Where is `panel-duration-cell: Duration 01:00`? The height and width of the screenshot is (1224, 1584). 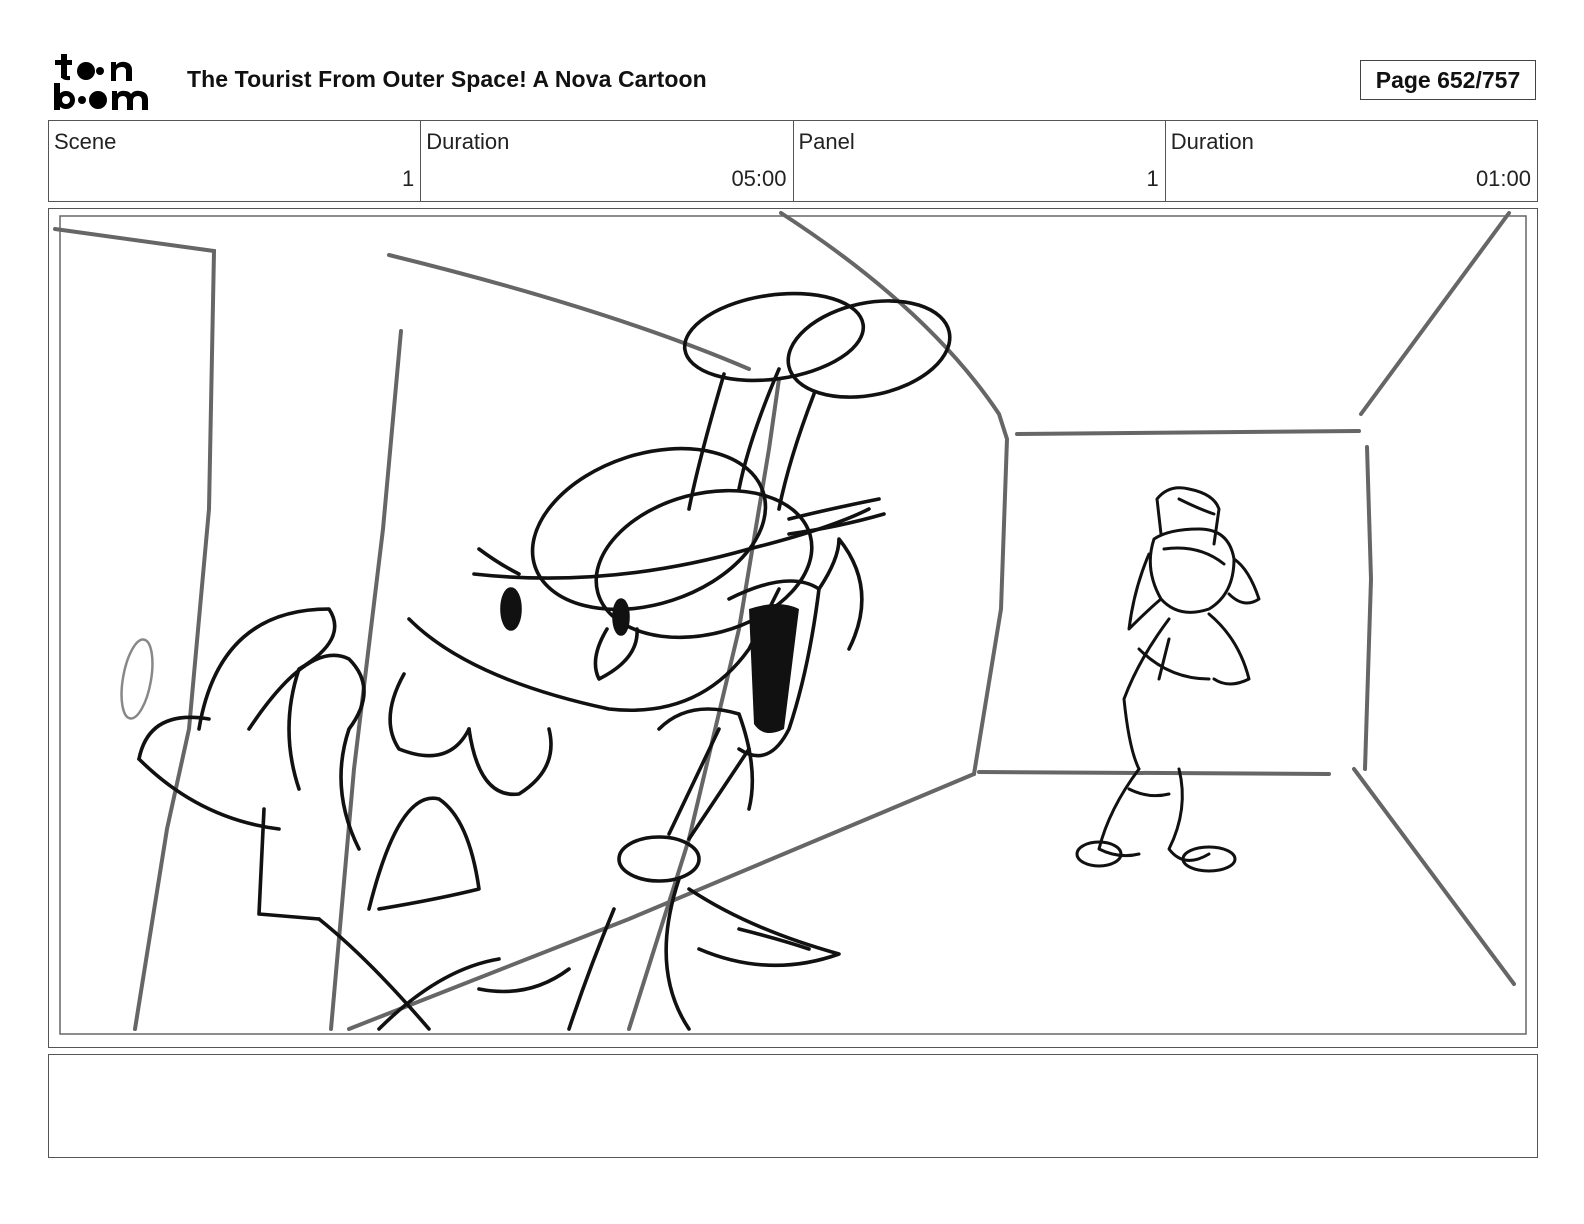
panel-duration-cell: Duration 01:00 is located at coordinates (1351, 161).